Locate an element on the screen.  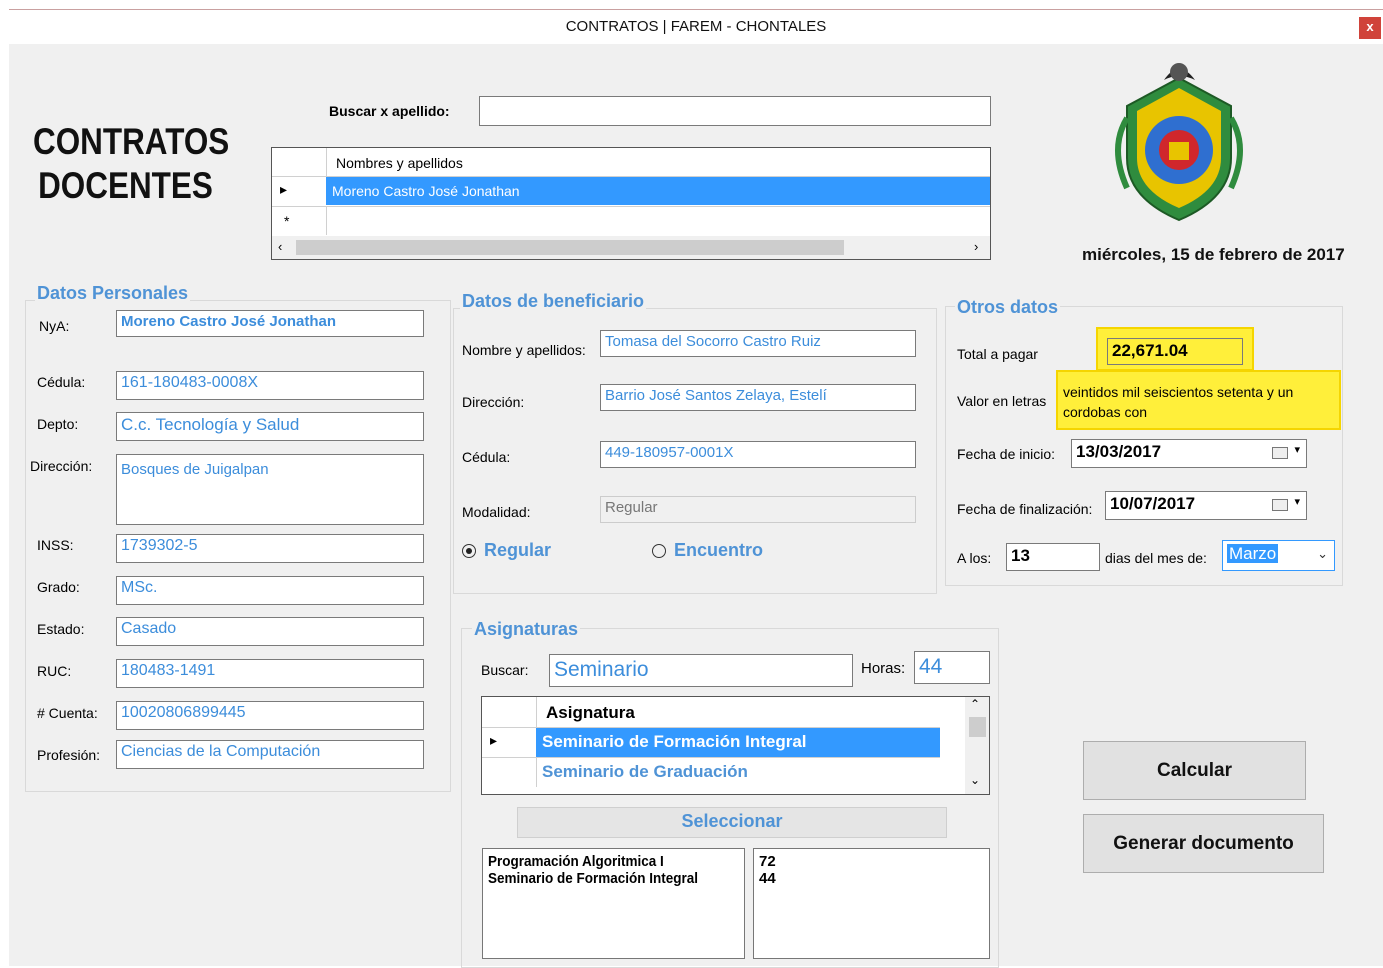
fecha-fin-picker: 10/07/2017 ▾ is located at coordinates (1206, 505).